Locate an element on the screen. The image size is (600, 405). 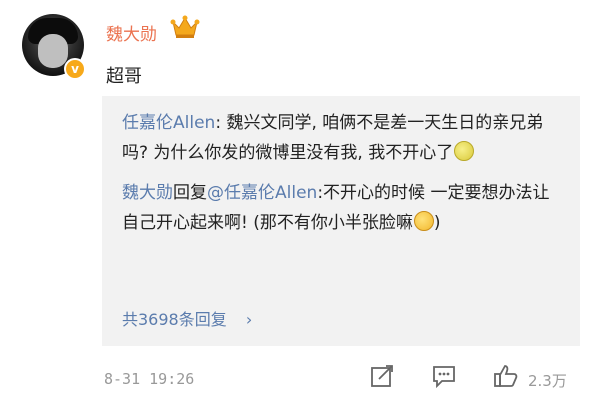
mention-link: @任嘉伦Allen is located at coordinates (262, 193).